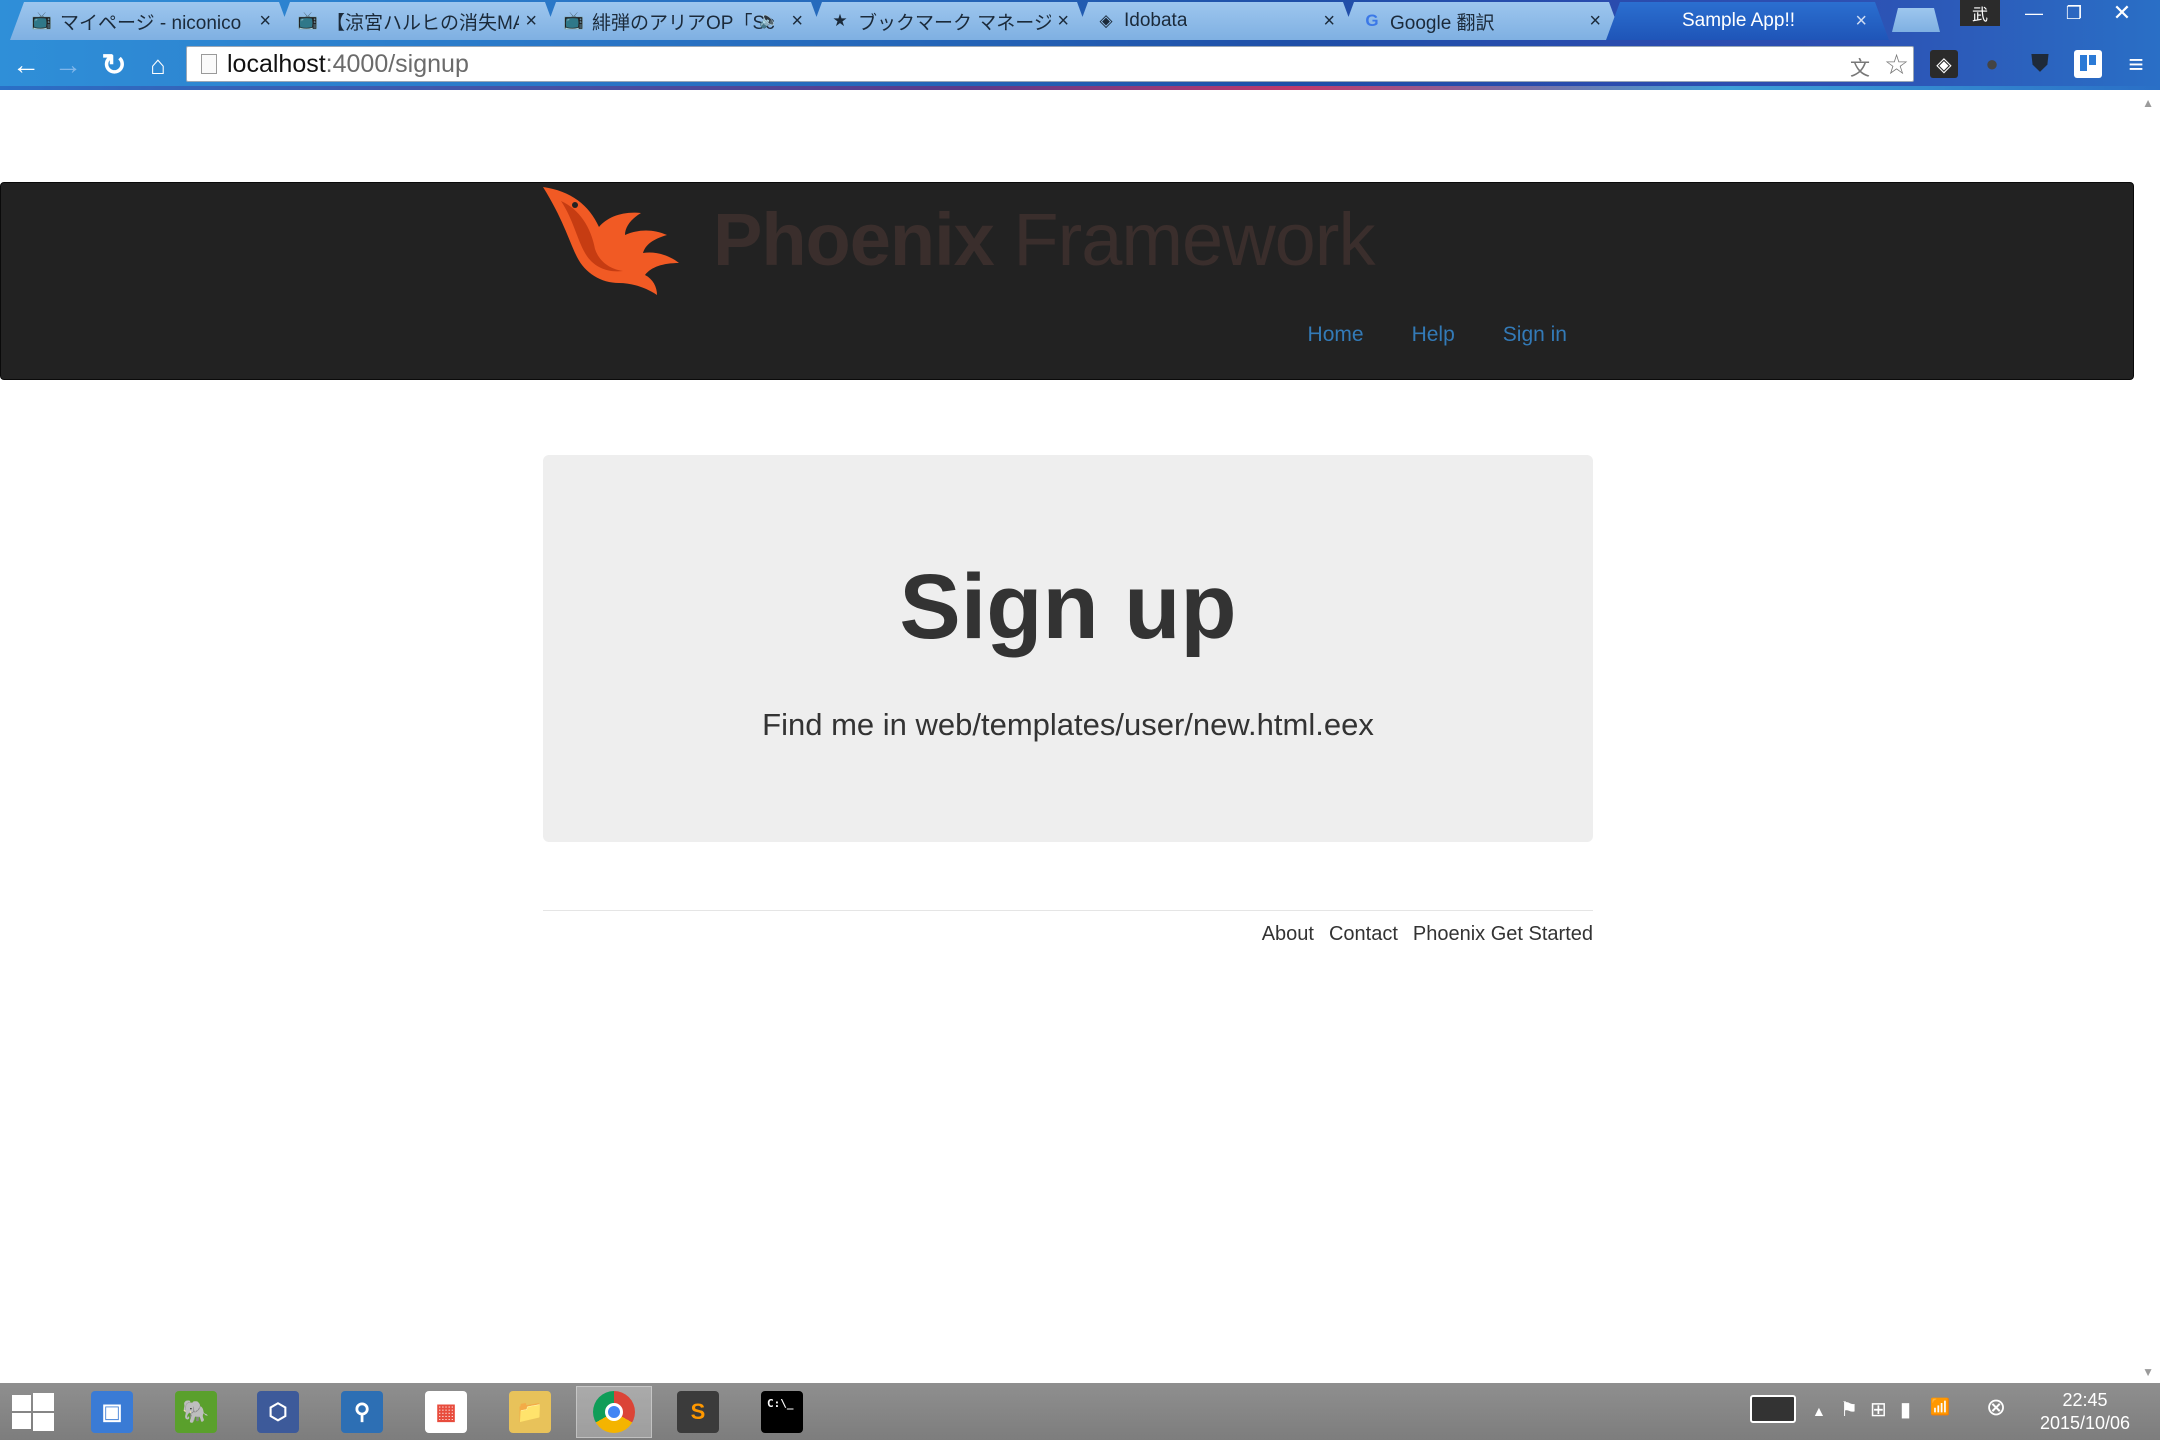 This screenshot has height=1440, width=2160. What do you see at coordinates (1372, 20) in the screenshot?
I see `google-translate-icon: G` at bounding box center [1372, 20].